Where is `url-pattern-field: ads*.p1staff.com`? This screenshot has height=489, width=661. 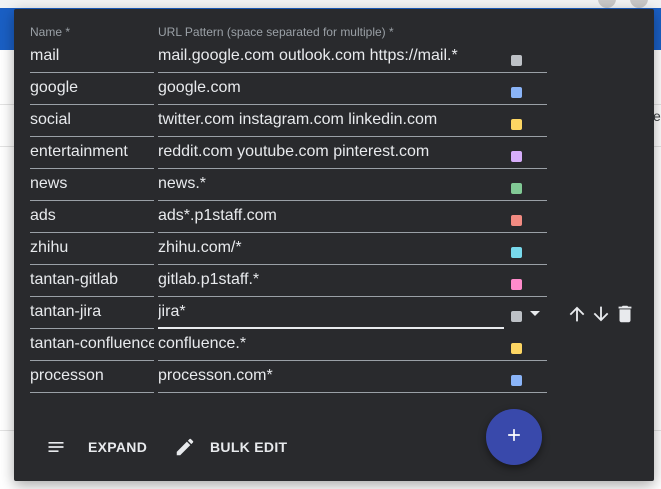 url-pattern-field: ads*.p1staff.com is located at coordinates (352, 217).